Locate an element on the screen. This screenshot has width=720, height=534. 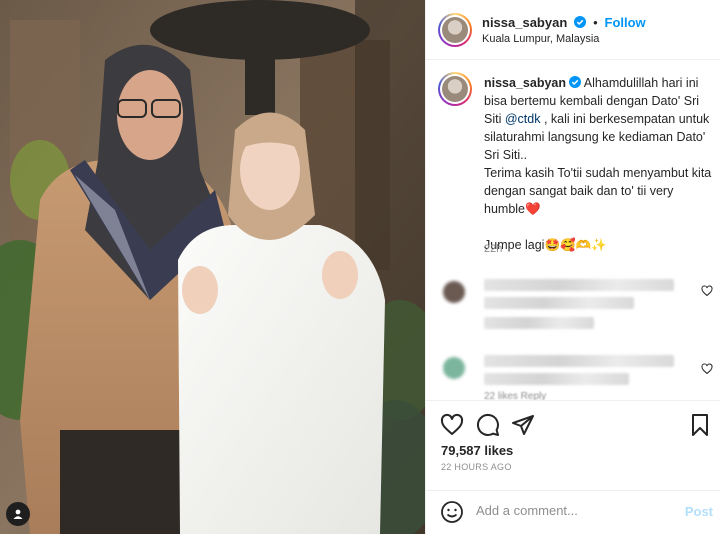
tagged-user-icon is located at coordinates (18, 514).